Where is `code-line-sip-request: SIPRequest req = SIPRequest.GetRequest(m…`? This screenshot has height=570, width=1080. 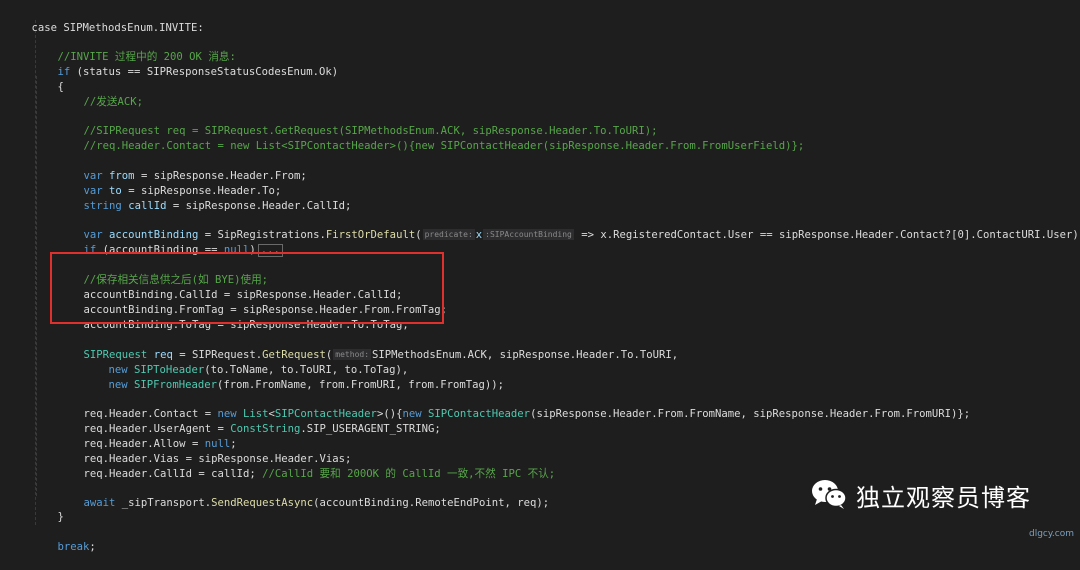 code-line-sip-request: SIPRequest req = SIPRequest.GetRequest(m… is located at coordinates (368, 347).